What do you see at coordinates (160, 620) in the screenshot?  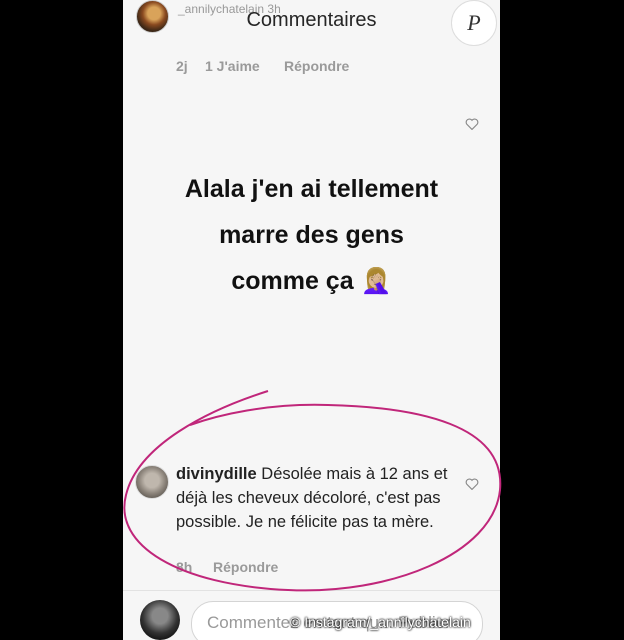 I see `own-avatar` at bounding box center [160, 620].